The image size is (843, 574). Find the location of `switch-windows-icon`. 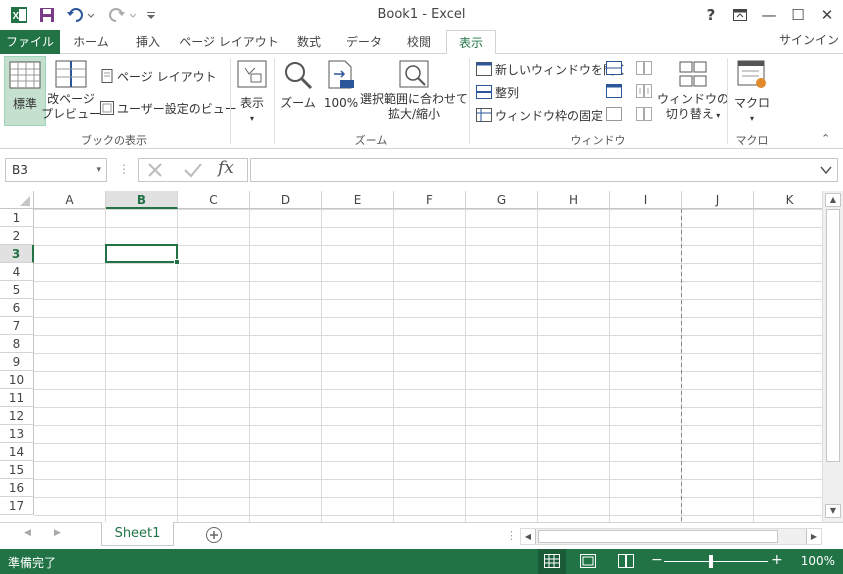

switch-windows-icon is located at coordinates (693, 74).